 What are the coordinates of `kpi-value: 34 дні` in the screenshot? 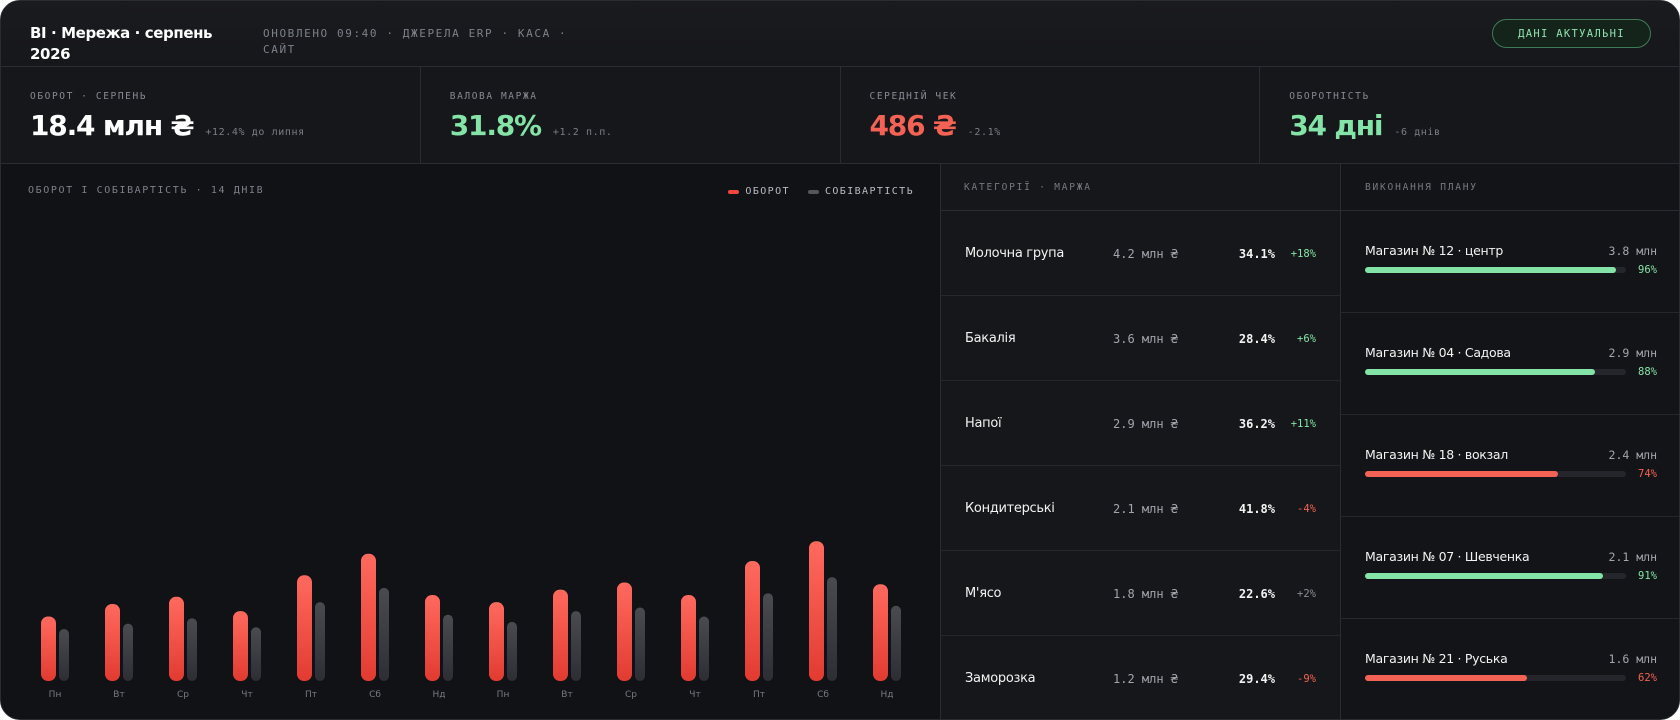 It's located at (1336, 125).